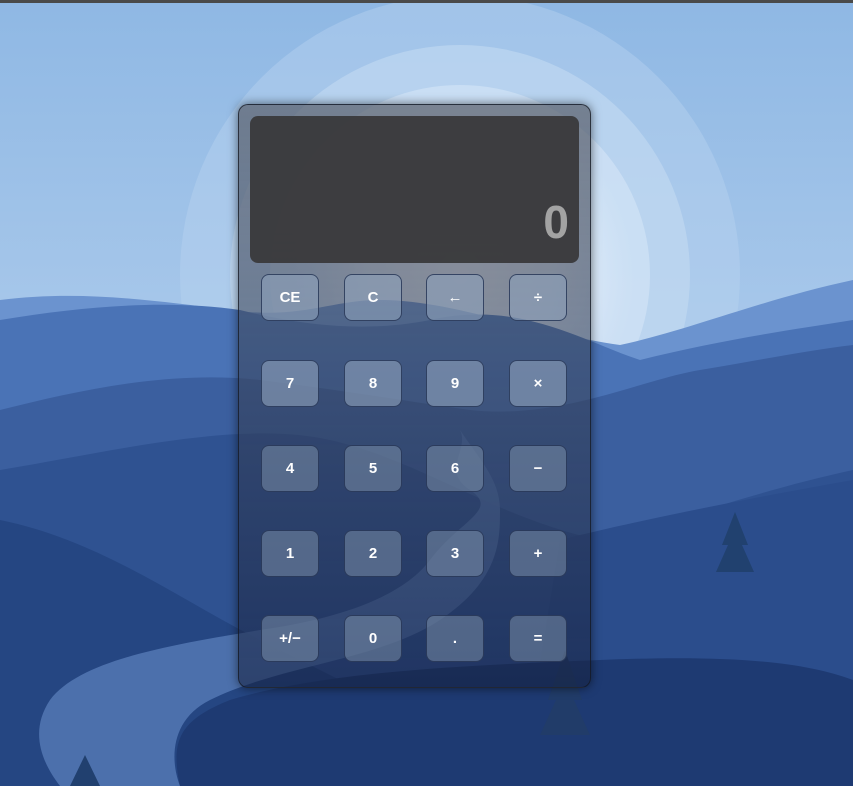 The height and width of the screenshot is (786, 853). What do you see at coordinates (373, 468) in the screenshot?
I see `digit-5-button: 5` at bounding box center [373, 468].